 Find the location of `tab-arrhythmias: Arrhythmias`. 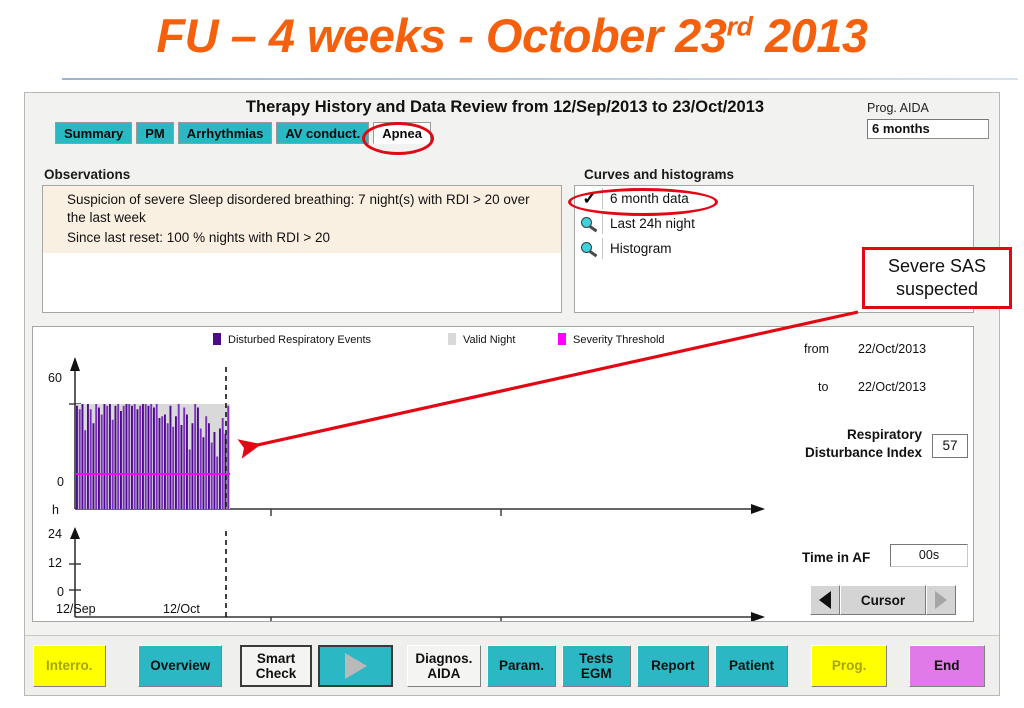

tab-arrhythmias: Arrhythmias is located at coordinates (225, 133).